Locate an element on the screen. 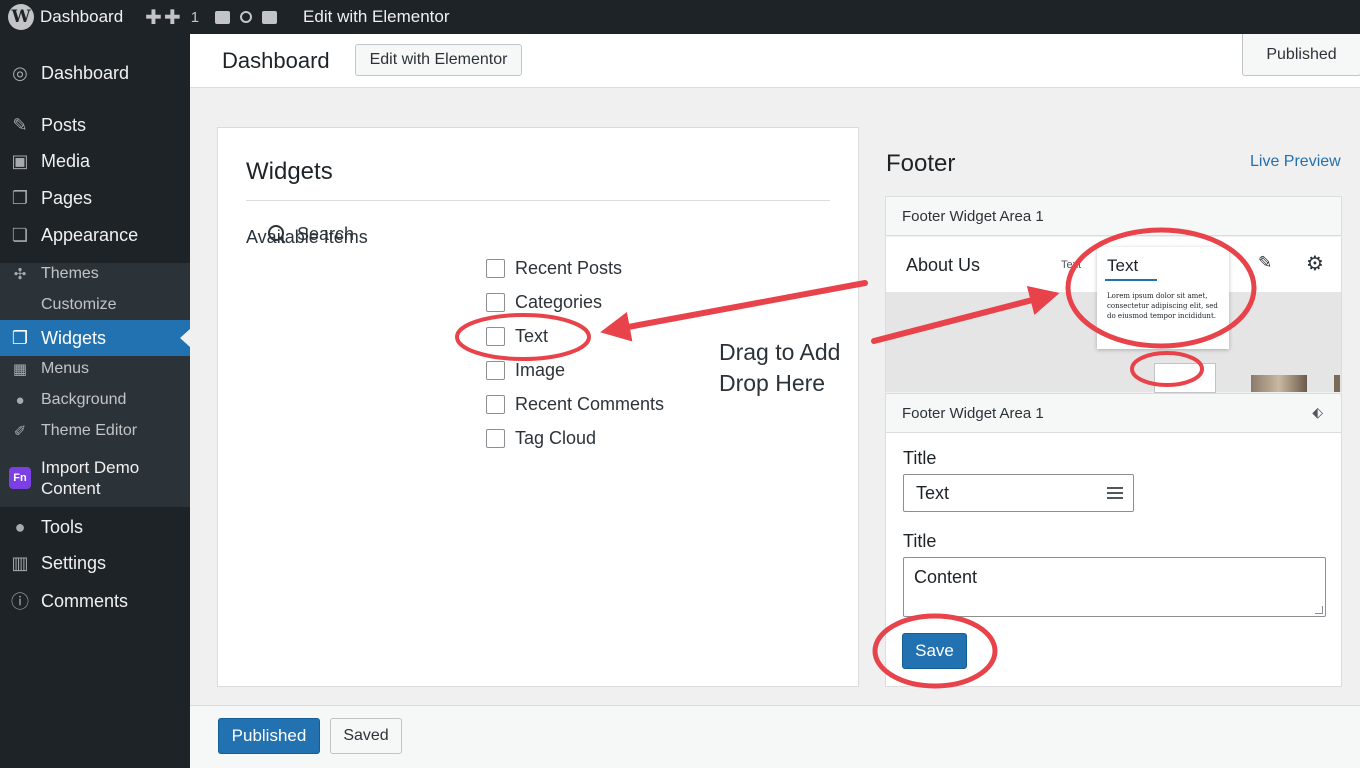  widget-item-search: Search is located at coordinates (311, 234).